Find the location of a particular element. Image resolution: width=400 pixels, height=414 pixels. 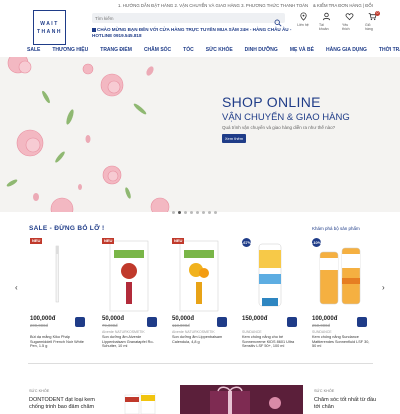

product-old-price: 209,000đ is located at coordinates (39, 325).